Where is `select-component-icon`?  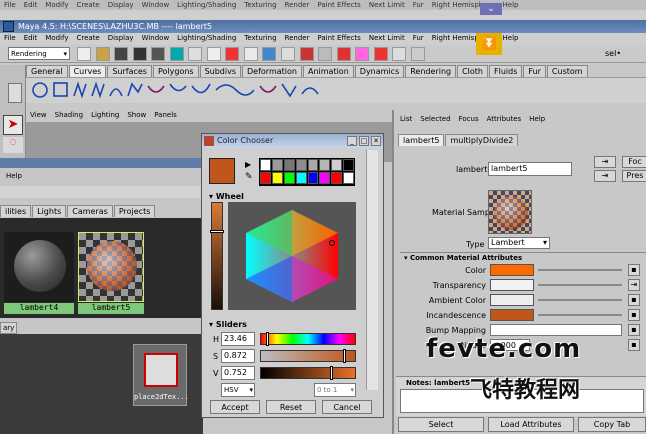
select-component-icon is located at coordinates (176, 54).